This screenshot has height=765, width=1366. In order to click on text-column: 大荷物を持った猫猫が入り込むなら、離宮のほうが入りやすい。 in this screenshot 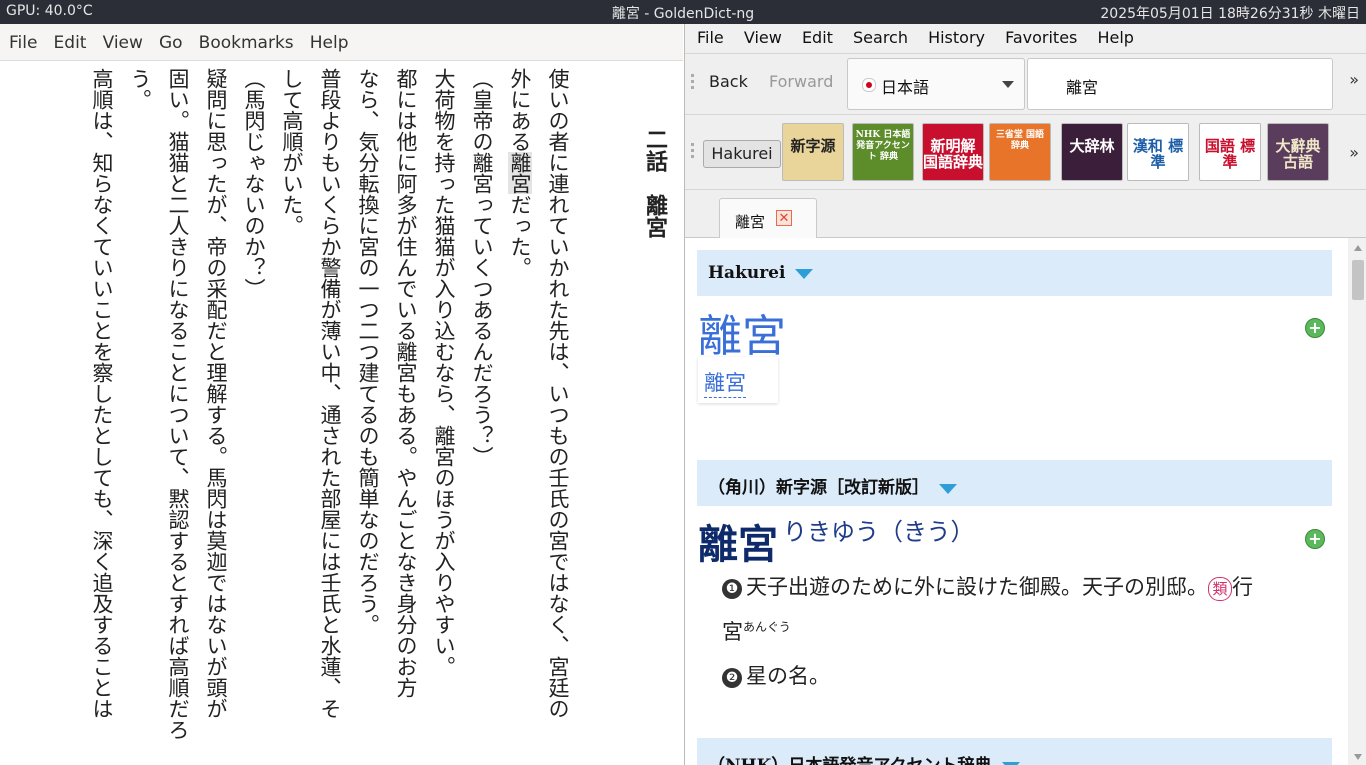, I will do `click(444, 372)`.